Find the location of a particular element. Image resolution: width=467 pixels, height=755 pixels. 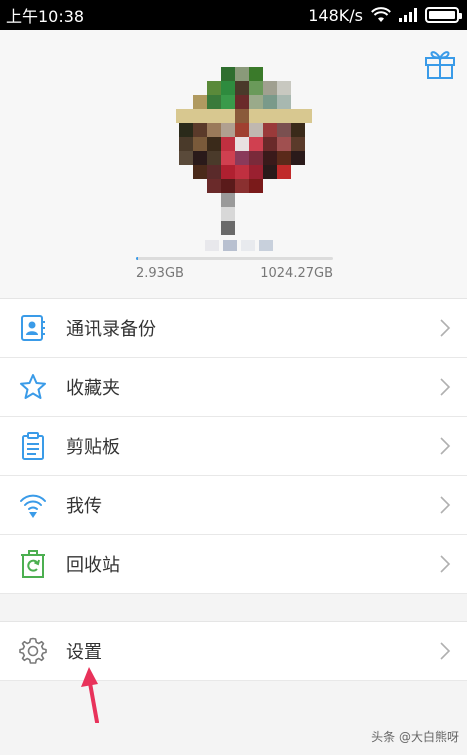

avatar is located at coordinates (244, 162).